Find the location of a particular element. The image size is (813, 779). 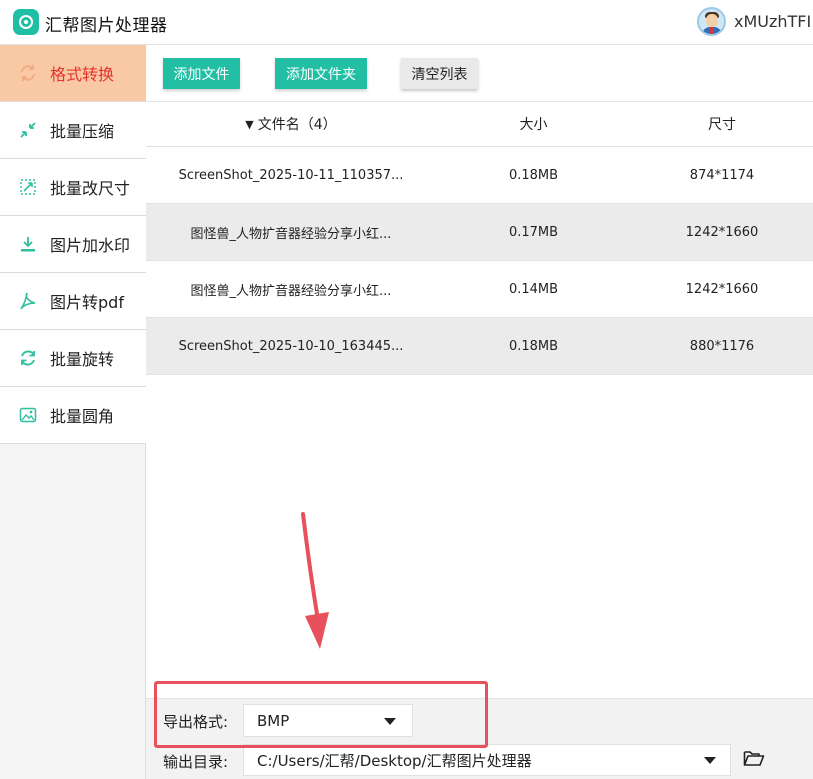

sidebar-item-format-convert: 格式转换 is located at coordinates (73, 73).